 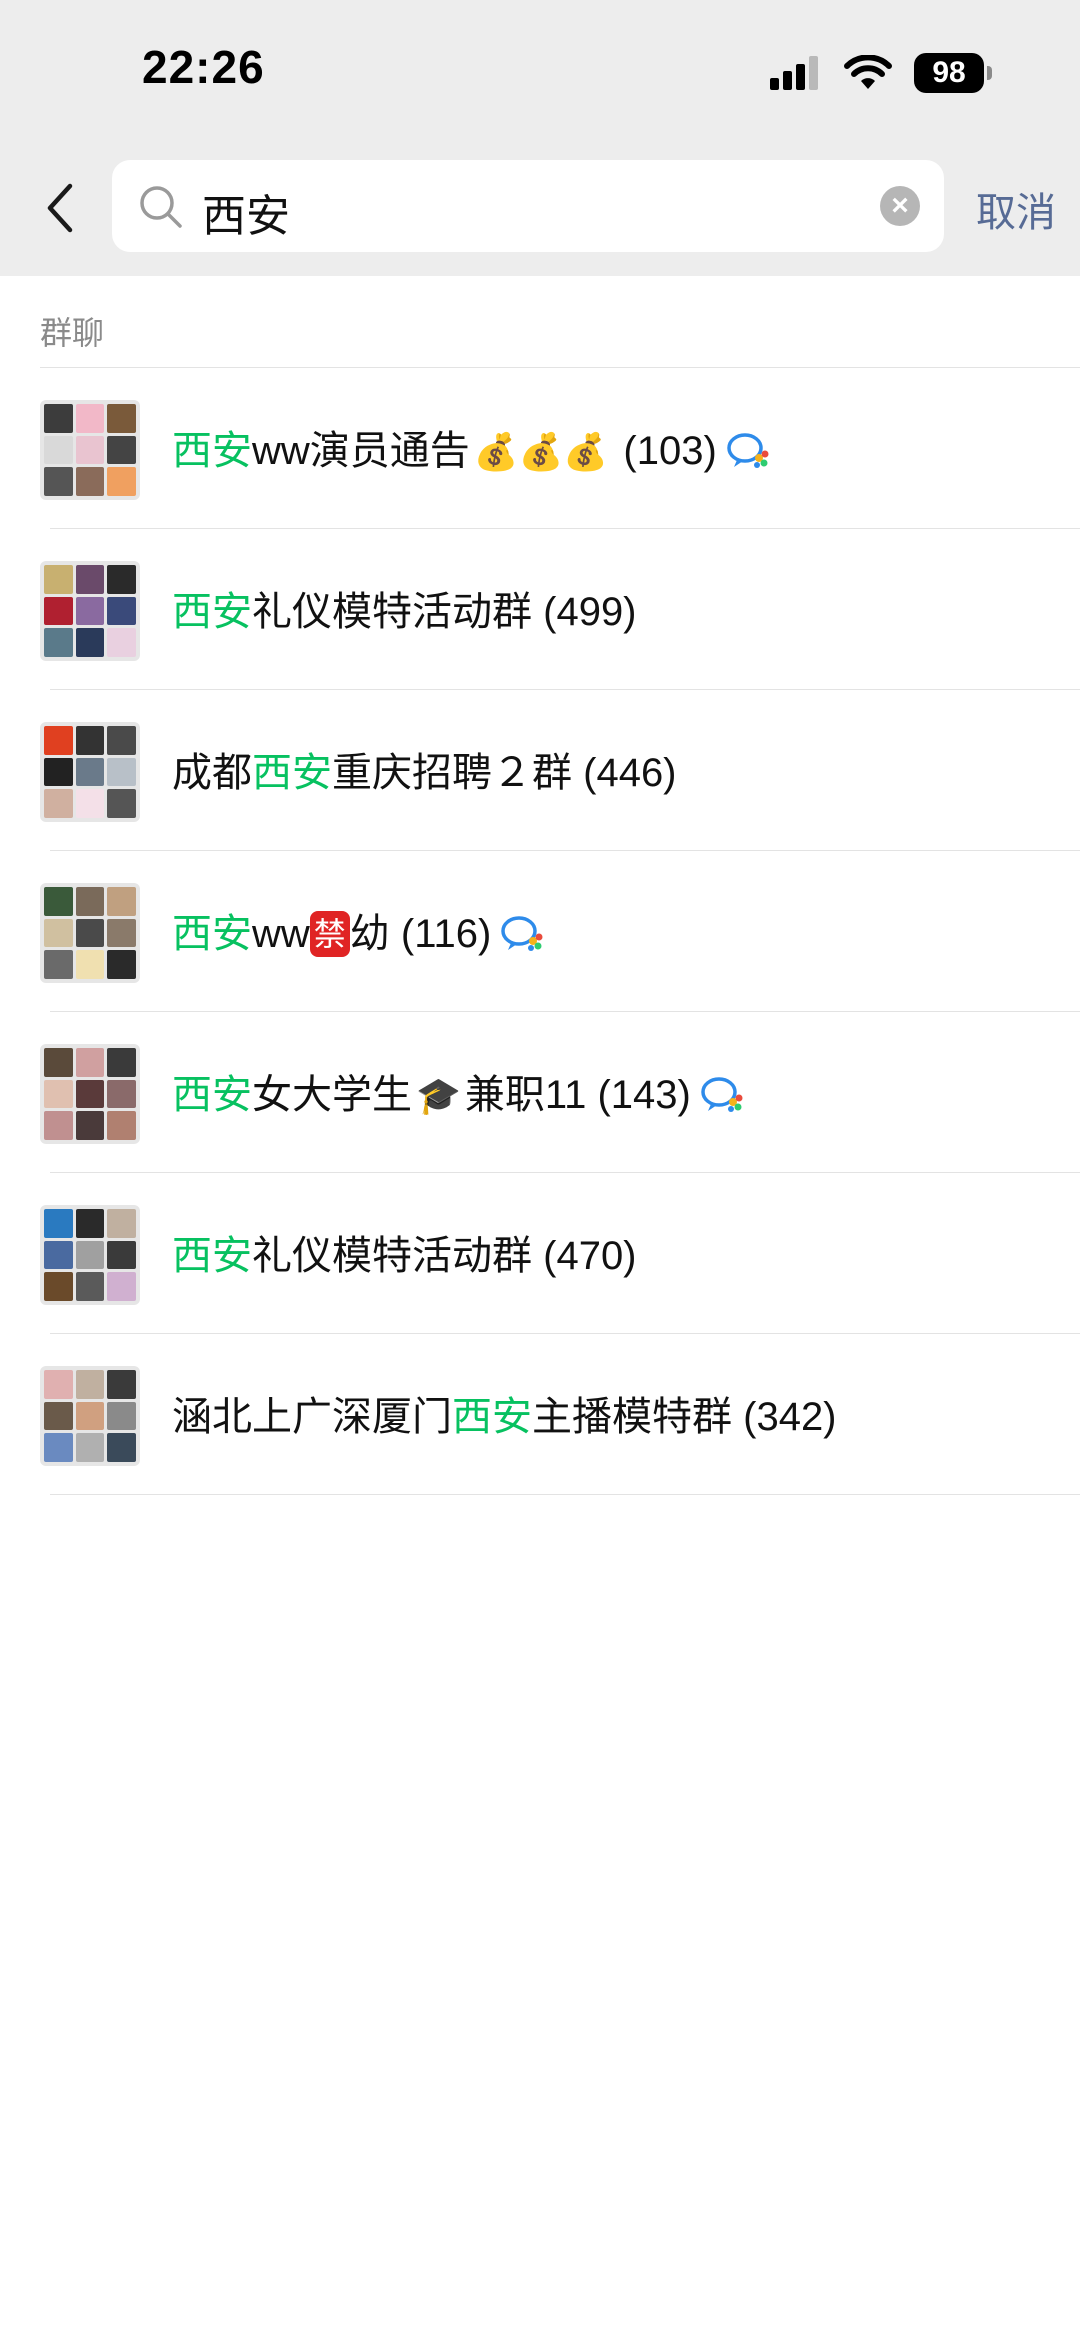 What do you see at coordinates (590, 612) in the screenshot?
I see `member-count: (499)` at bounding box center [590, 612].